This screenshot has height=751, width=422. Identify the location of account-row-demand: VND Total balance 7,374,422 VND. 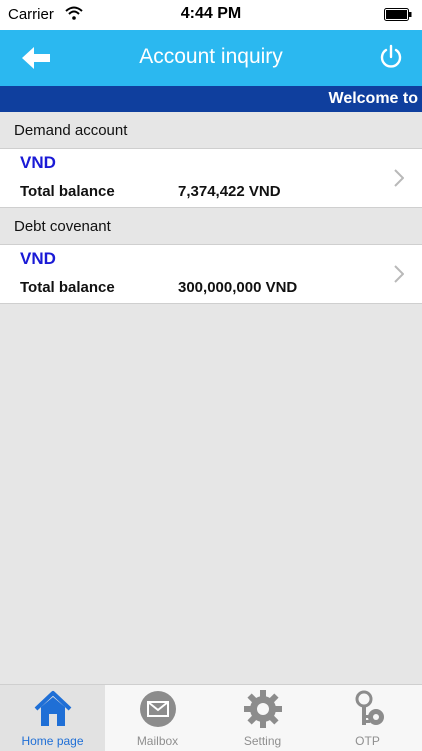
(211, 178).